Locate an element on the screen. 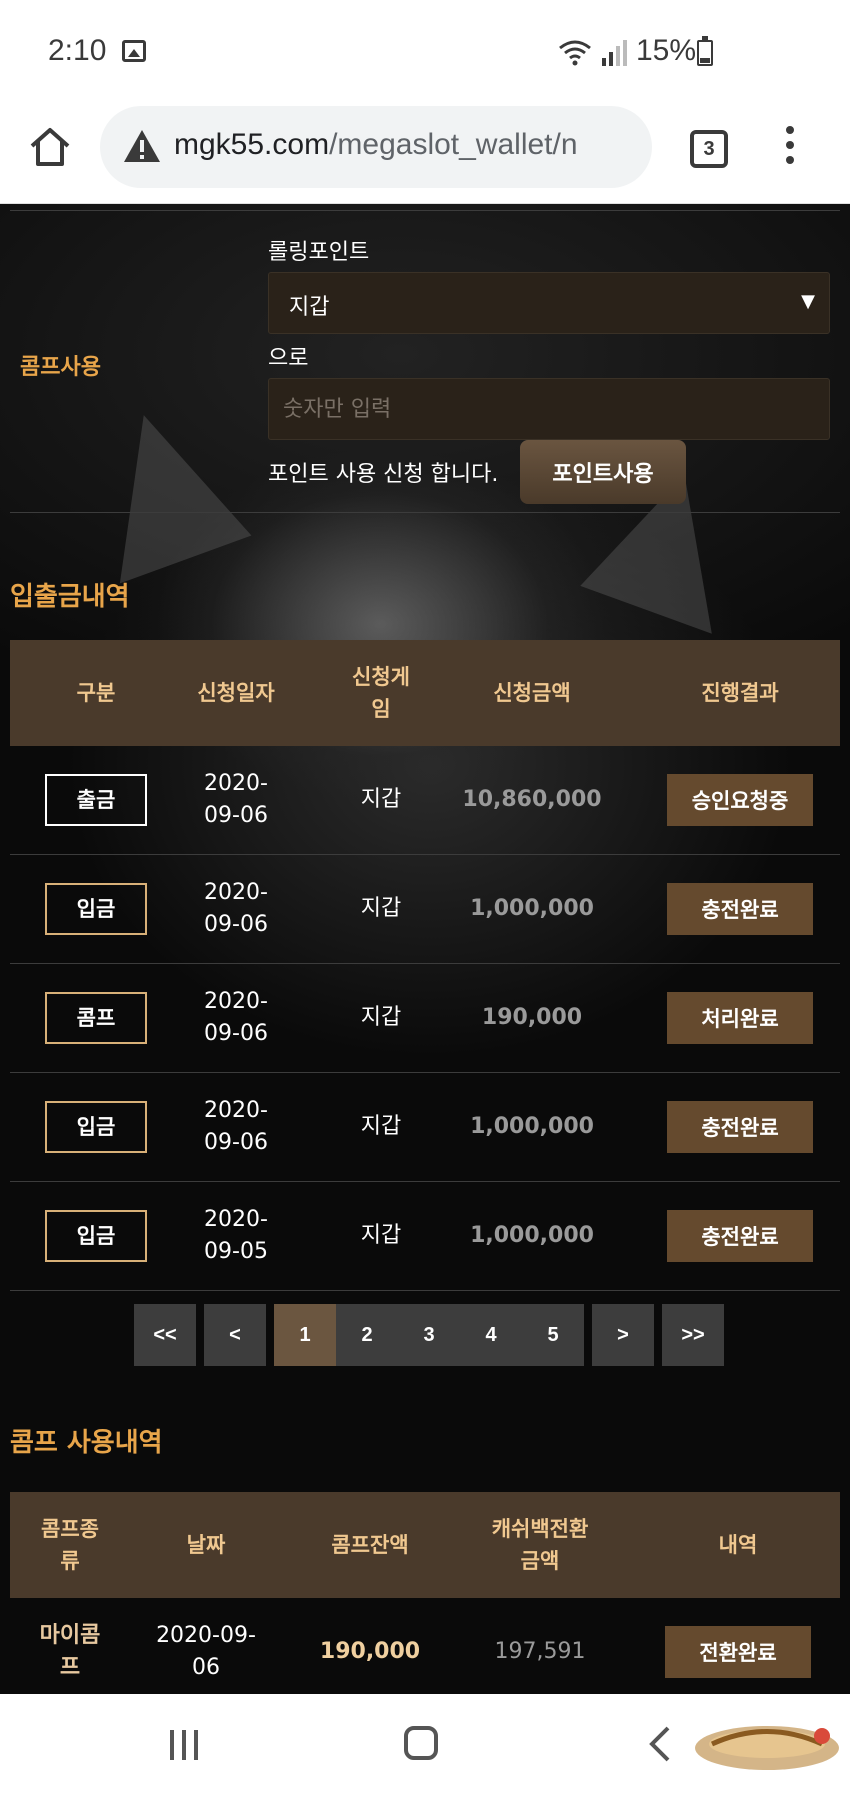  row-amount: 10,860,000 is located at coordinates (532, 799).